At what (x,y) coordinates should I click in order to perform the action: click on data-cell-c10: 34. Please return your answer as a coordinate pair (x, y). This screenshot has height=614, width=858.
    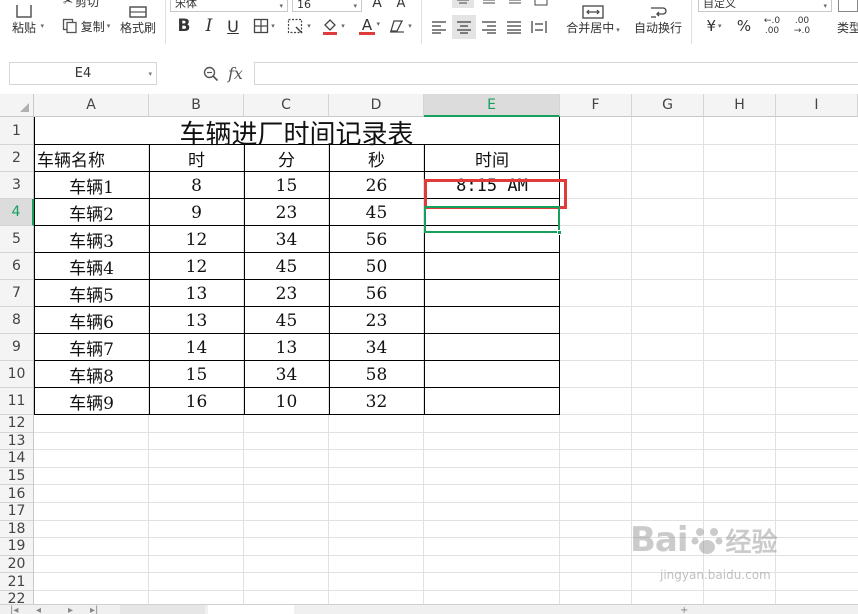
    Looking at the image, I should click on (286, 374).